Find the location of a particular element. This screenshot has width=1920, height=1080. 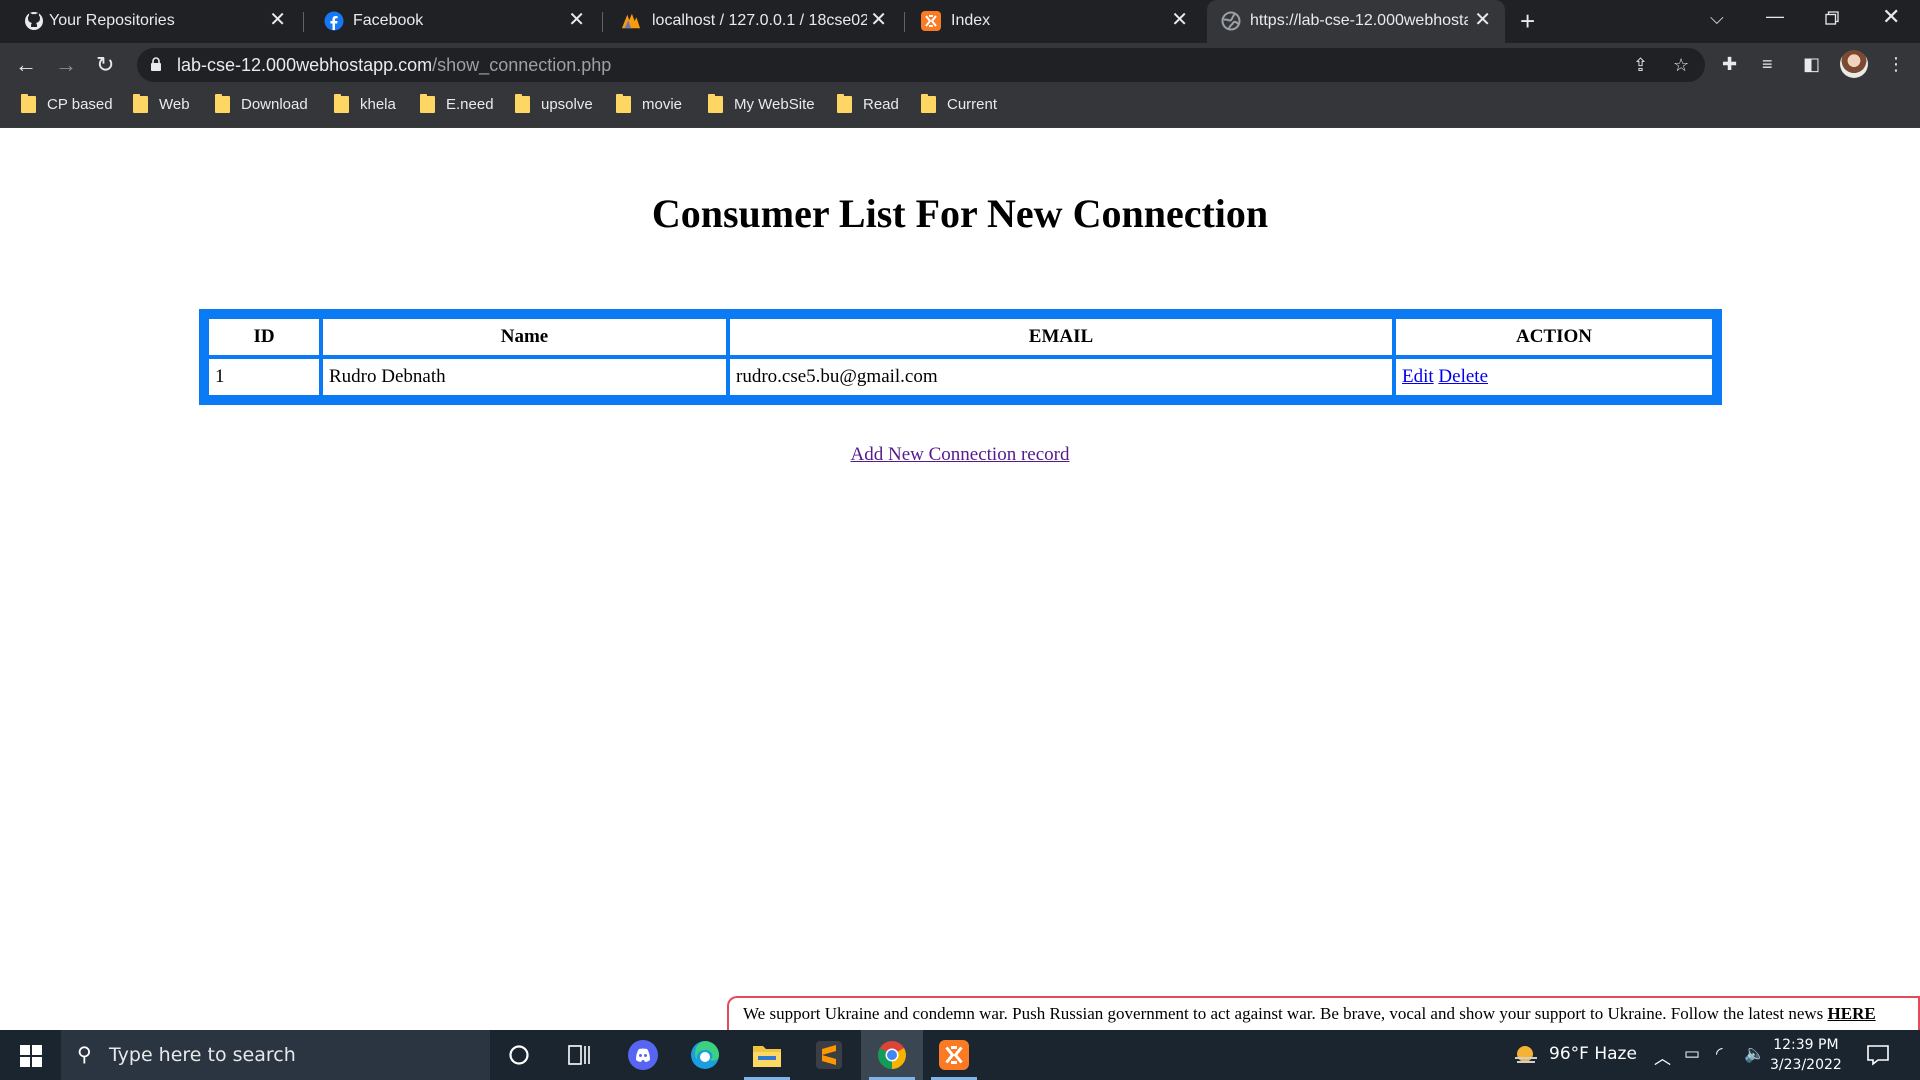

lock-icon is located at coordinates (156, 64).